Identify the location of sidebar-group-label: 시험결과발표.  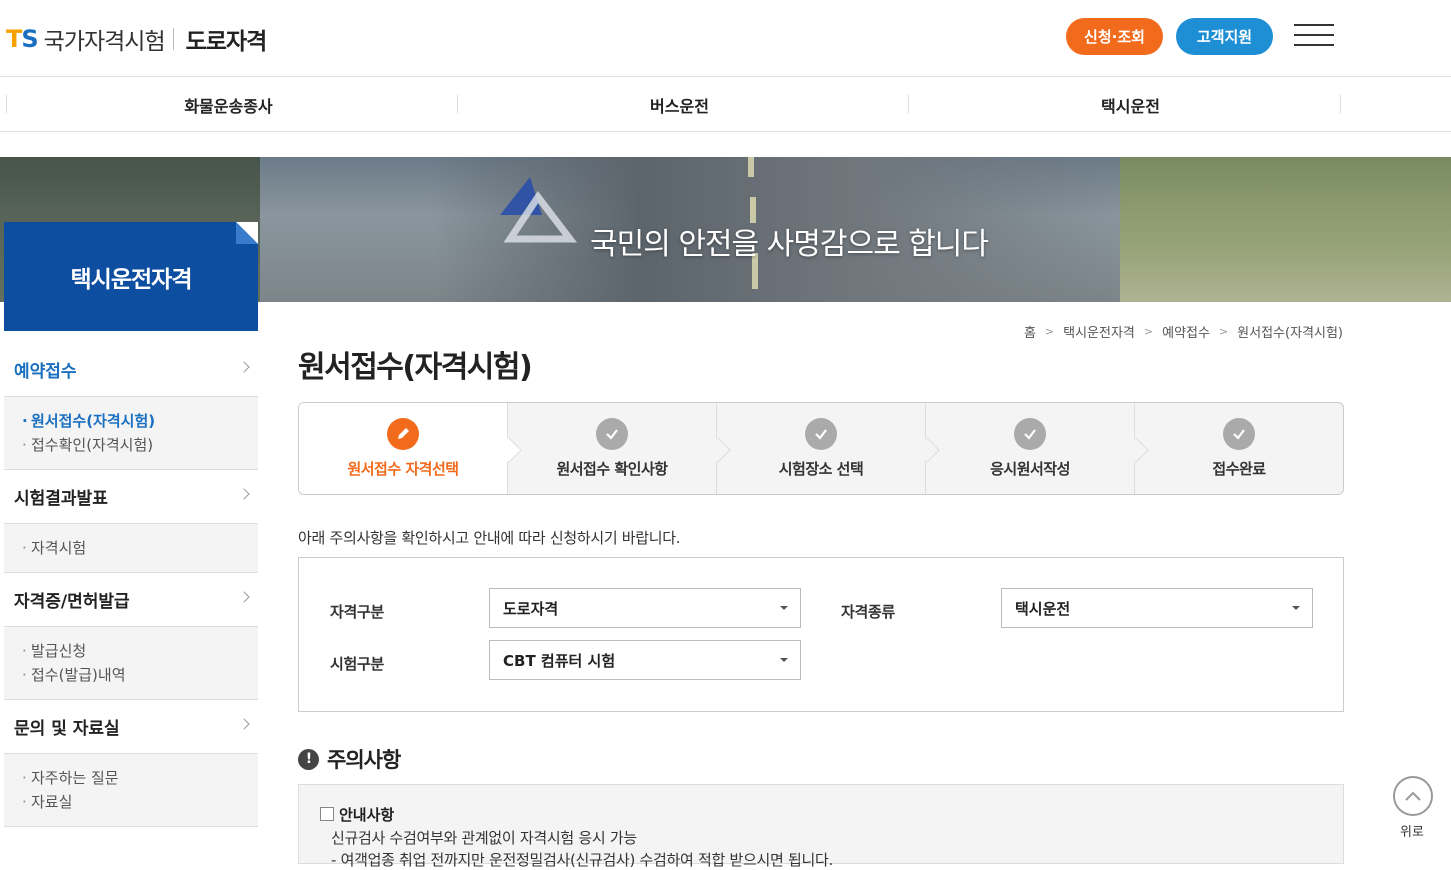
(61, 499).